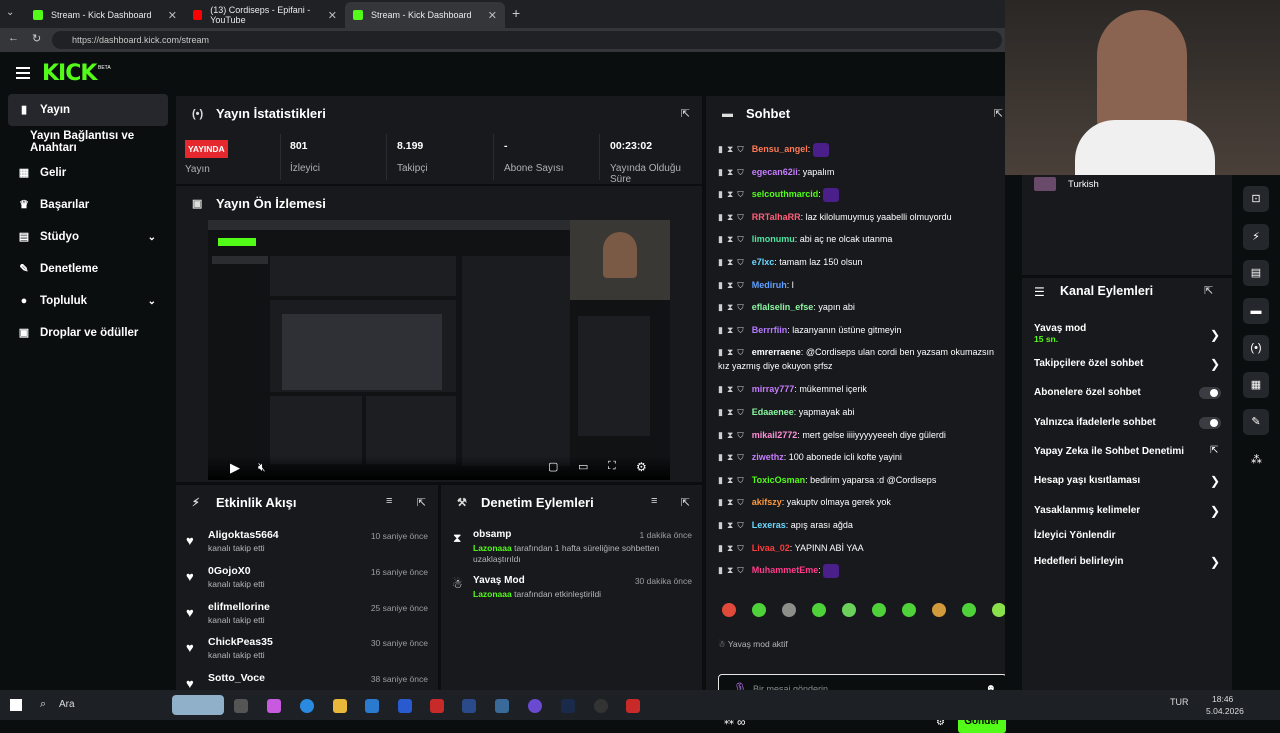  Describe the element at coordinates (43, 704) in the screenshot. I see `search-icon: ⌕` at that location.